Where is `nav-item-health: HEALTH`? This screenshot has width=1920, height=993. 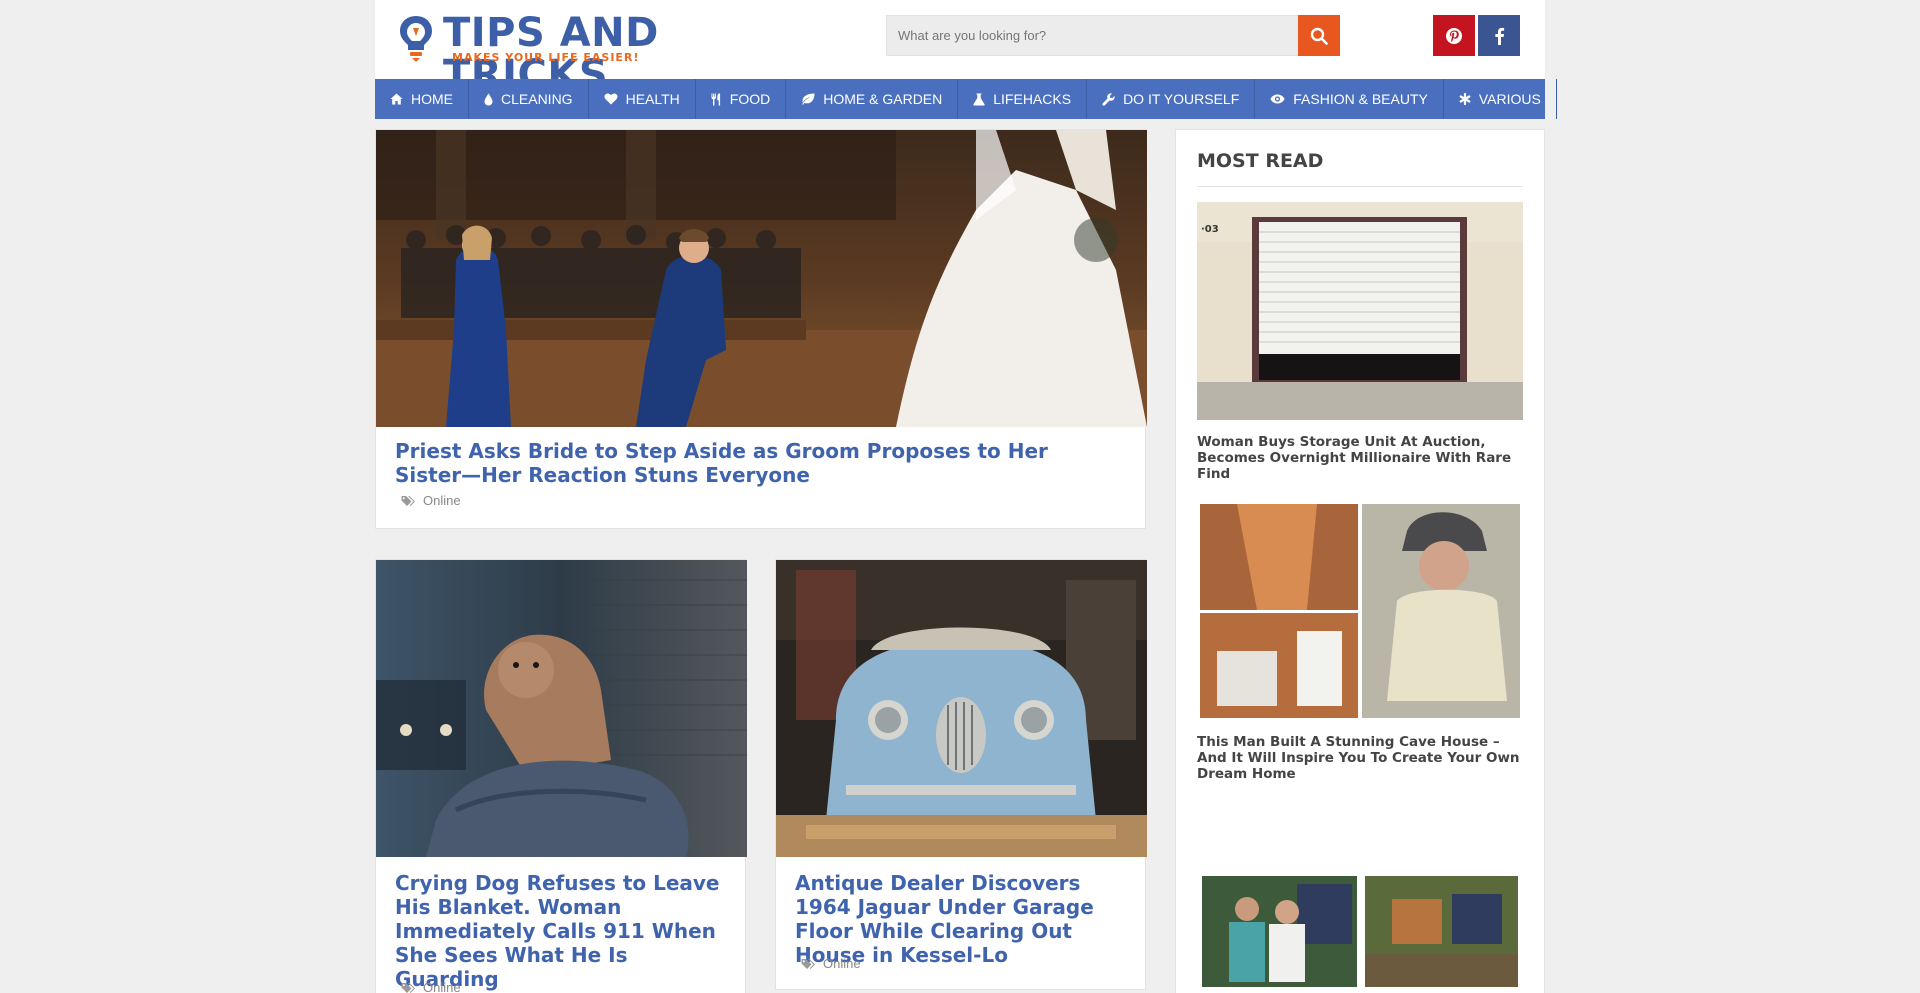
nav-item-health: HEALTH is located at coordinates (642, 99).